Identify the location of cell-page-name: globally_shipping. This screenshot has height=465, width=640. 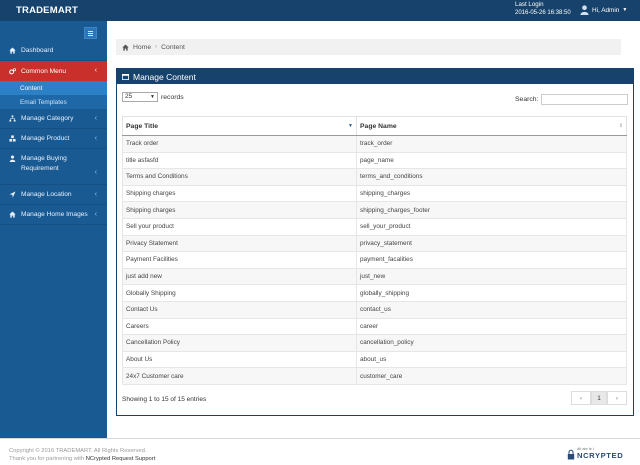
(491, 293).